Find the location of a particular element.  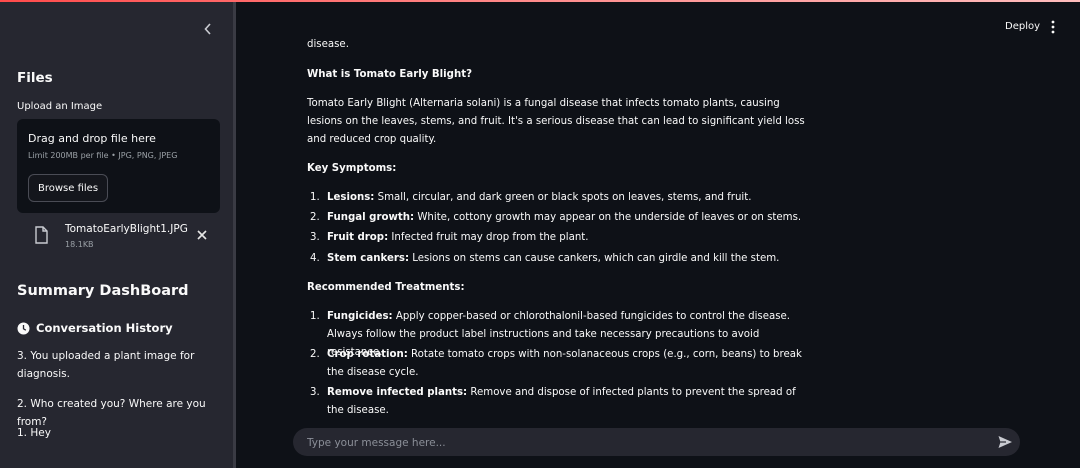

clock-icon is located at coordinates (23, 328).